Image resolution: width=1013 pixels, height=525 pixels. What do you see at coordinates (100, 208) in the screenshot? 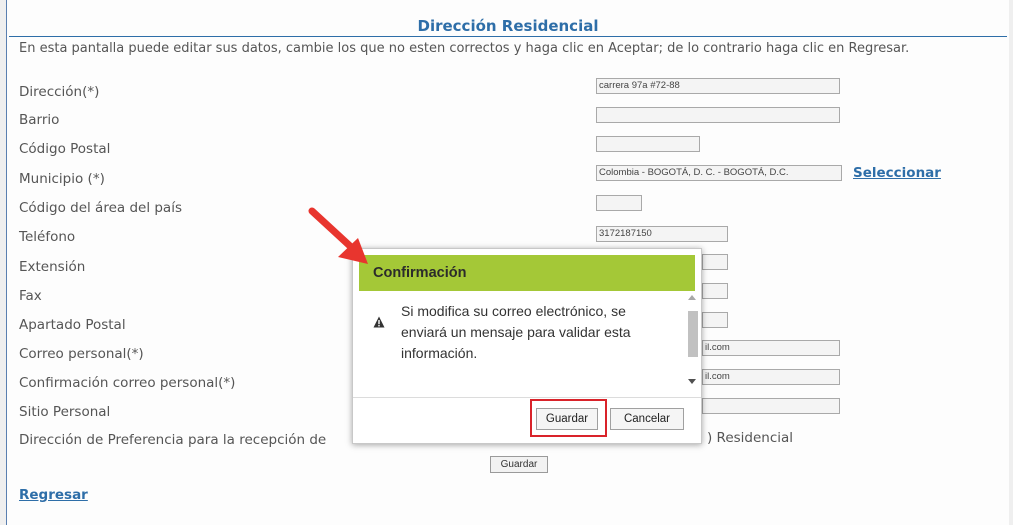
I see `codigo-area-label: Código del área del país` at bounding box center [100, 208].